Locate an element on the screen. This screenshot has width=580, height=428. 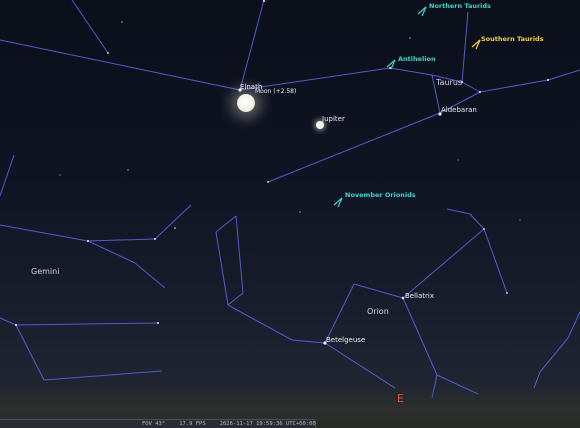
label-southern-taurids: Southern Taurids is located at coordinates (512, 39).